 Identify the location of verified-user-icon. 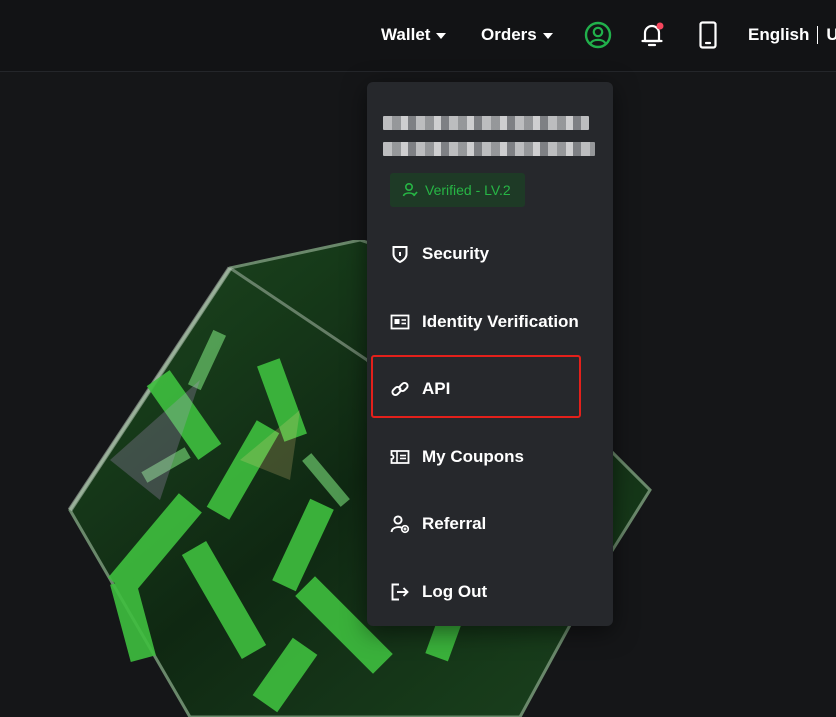
(410, 189).